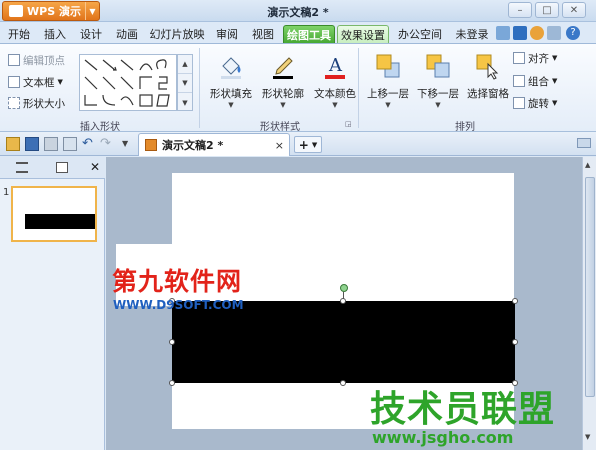 This screenshot has height=450, width=596. What do you see at coordinates (51, 144) in the screenshot?
I see `print-icon` at bounding box center [51, 144].